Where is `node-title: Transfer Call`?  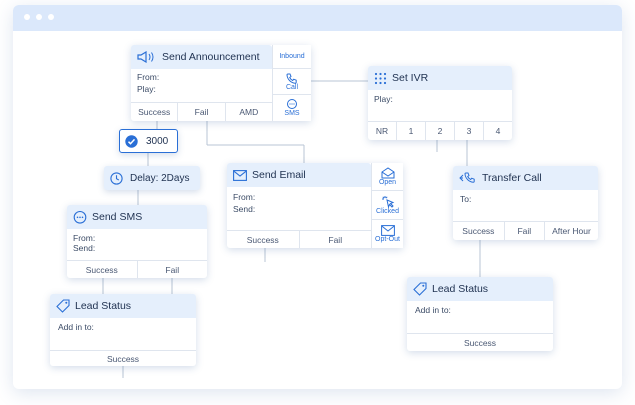 node-title: Transfer Call is located at coordinates (512, 178).